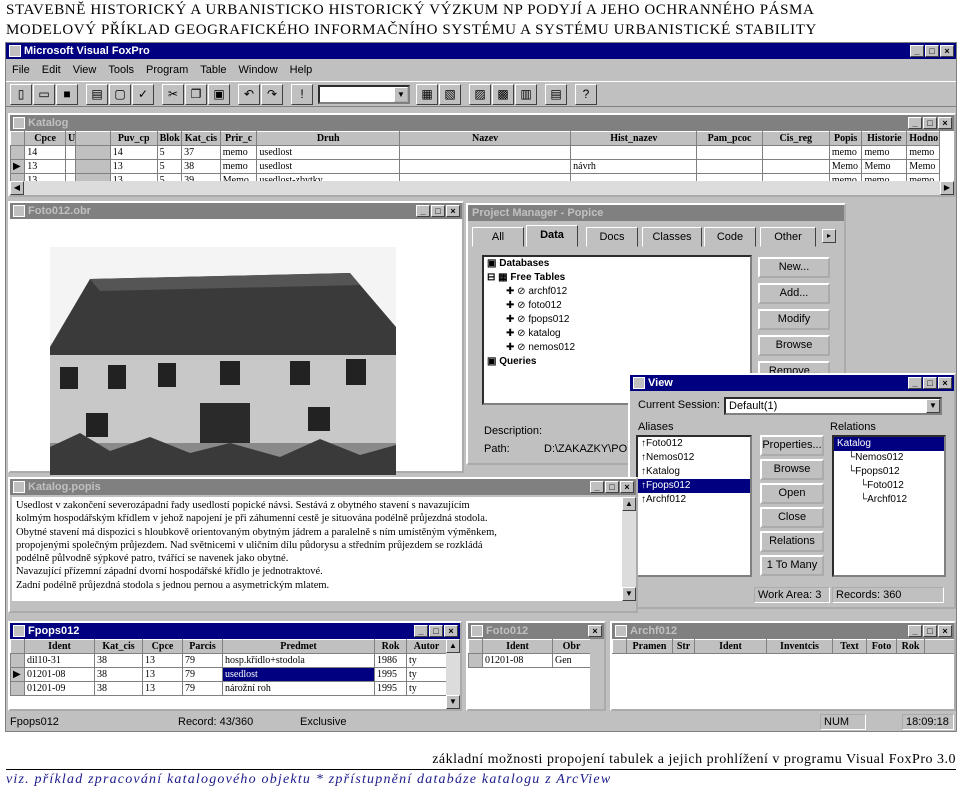 The width and height of the screenshot is (960, 795). Describe the element at coordinates (849, 646) in the screenshot. I see `column-header: Text` at that location.